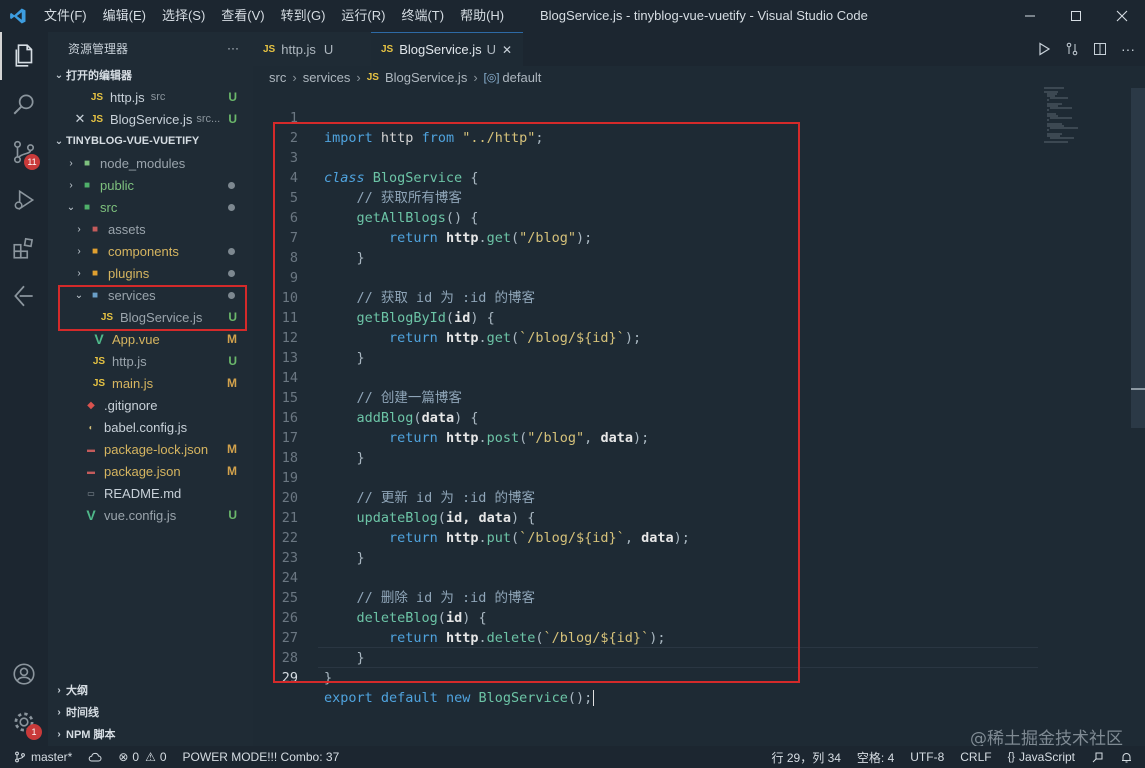 This screenshot has height=768, width=1145. What do you see at coordinates (59, 141) in the screenshot?
I see `chevron-down-icon: ⌄` at bounding box center [59, 141].